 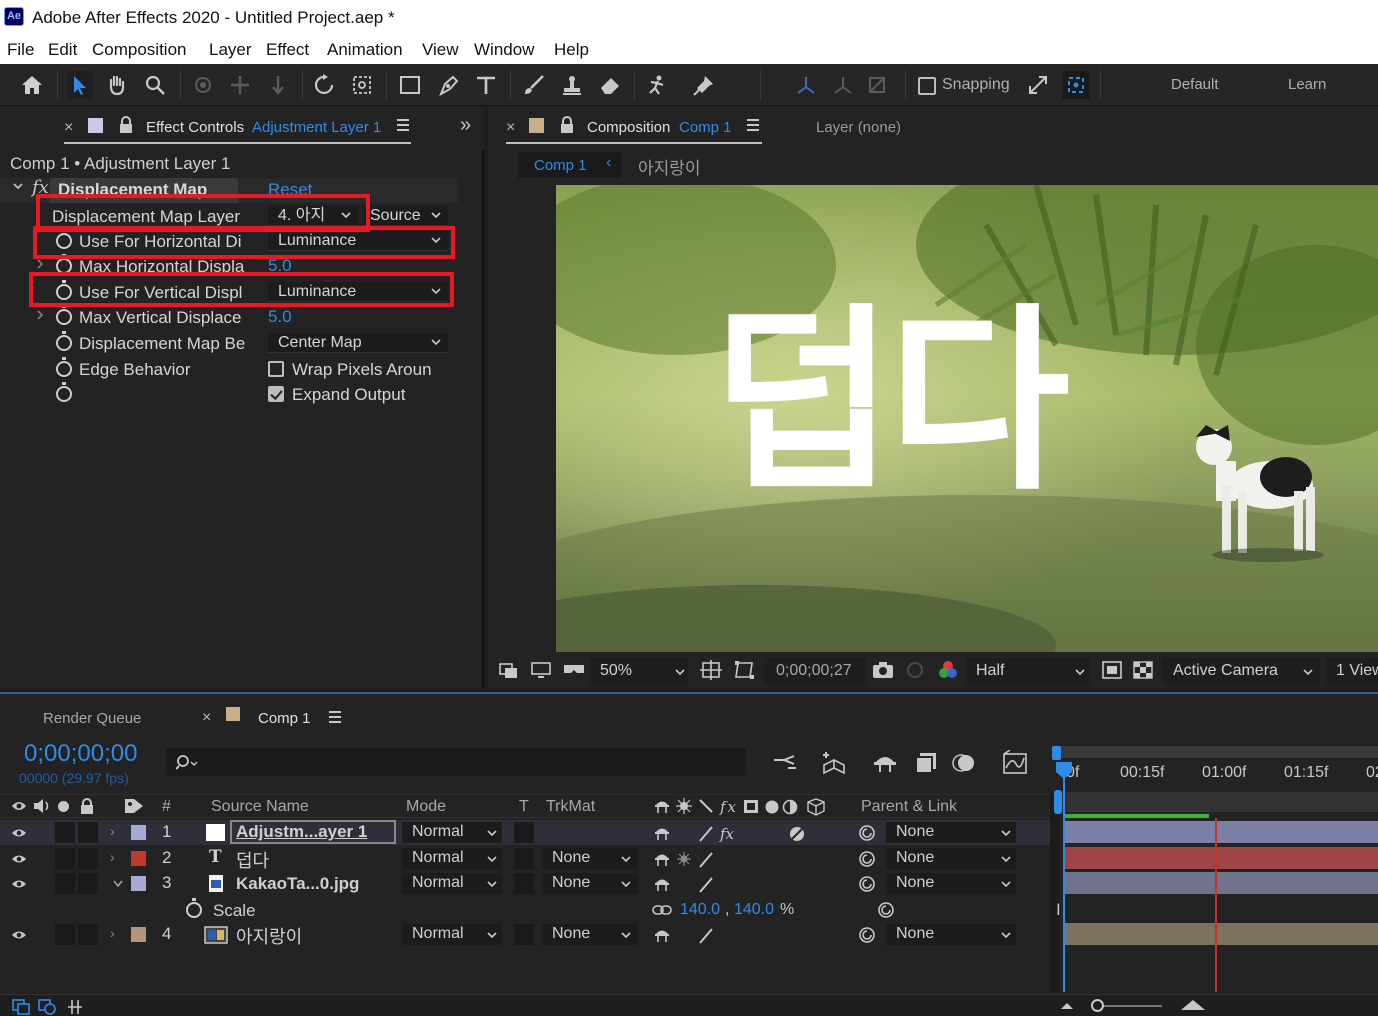 I want to click on type-tool-icon, so click(x=486, y=85).